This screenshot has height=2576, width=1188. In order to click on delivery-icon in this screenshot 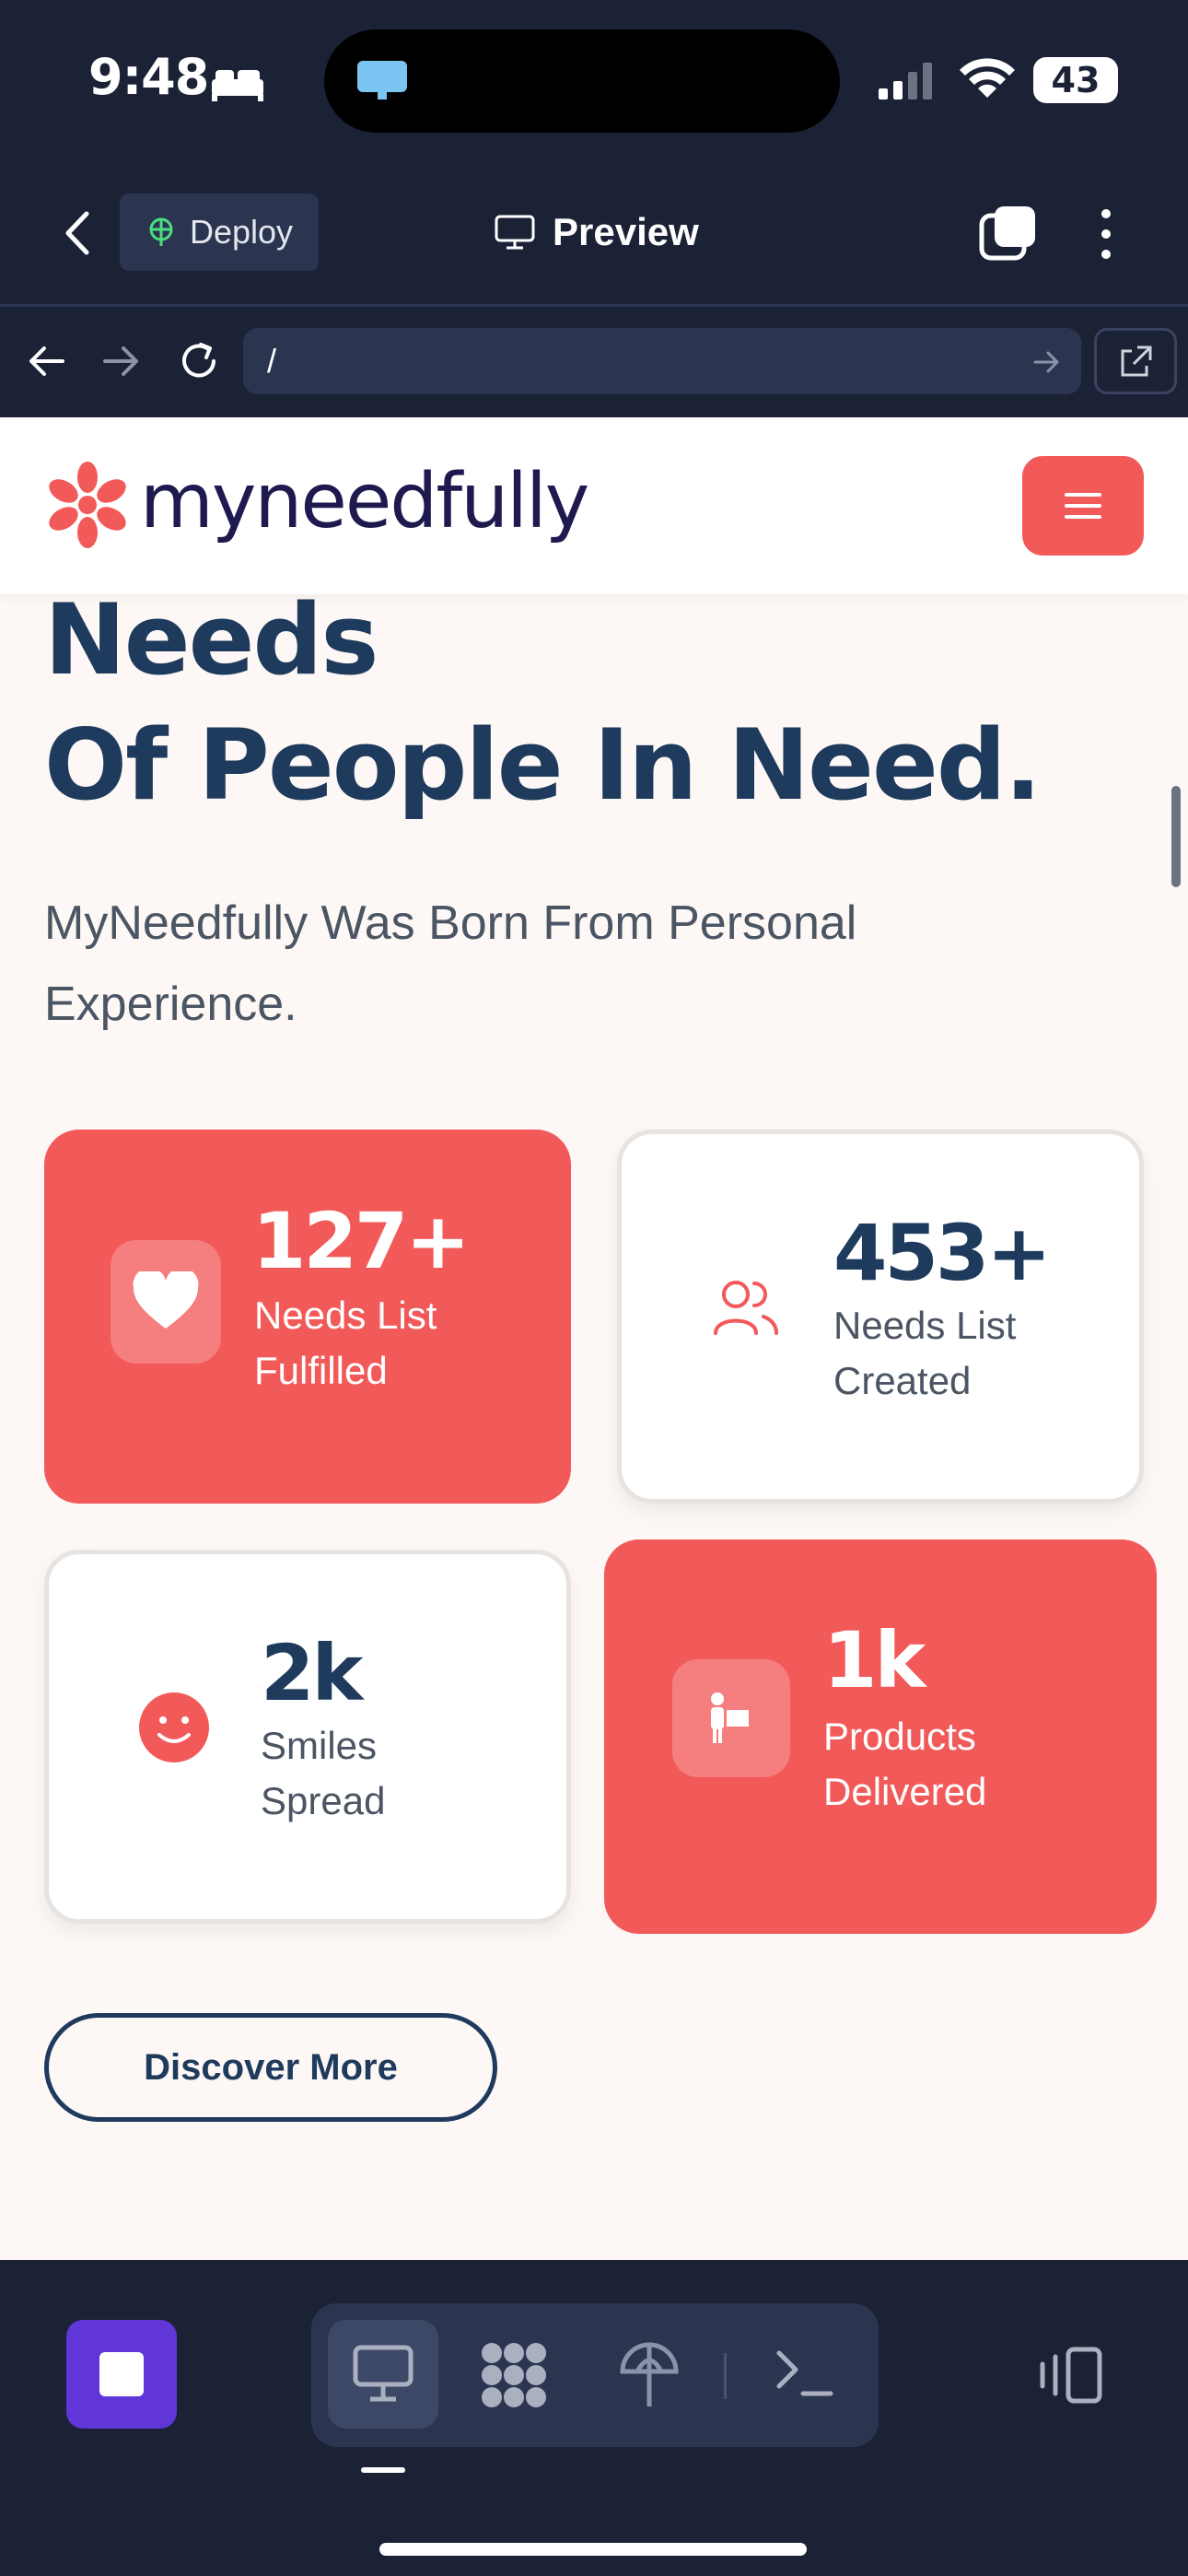, I will do `click(730, 1717)`.